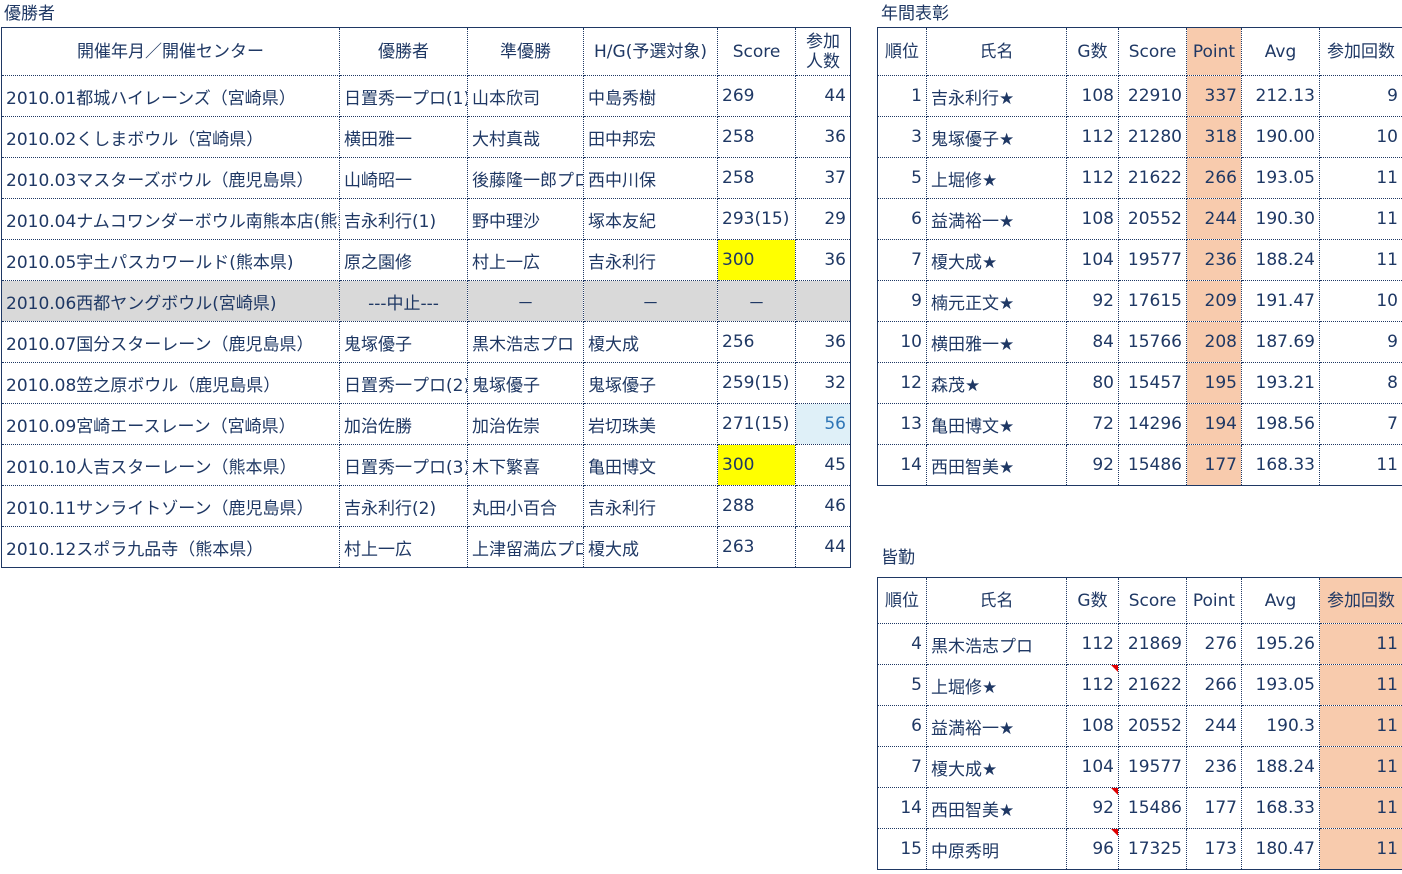 The height and width of the screenshot is (874, 1402). Describe the element at coordinates (1092, 424) in the screenshot. I see `games-cell: 72` at that location.